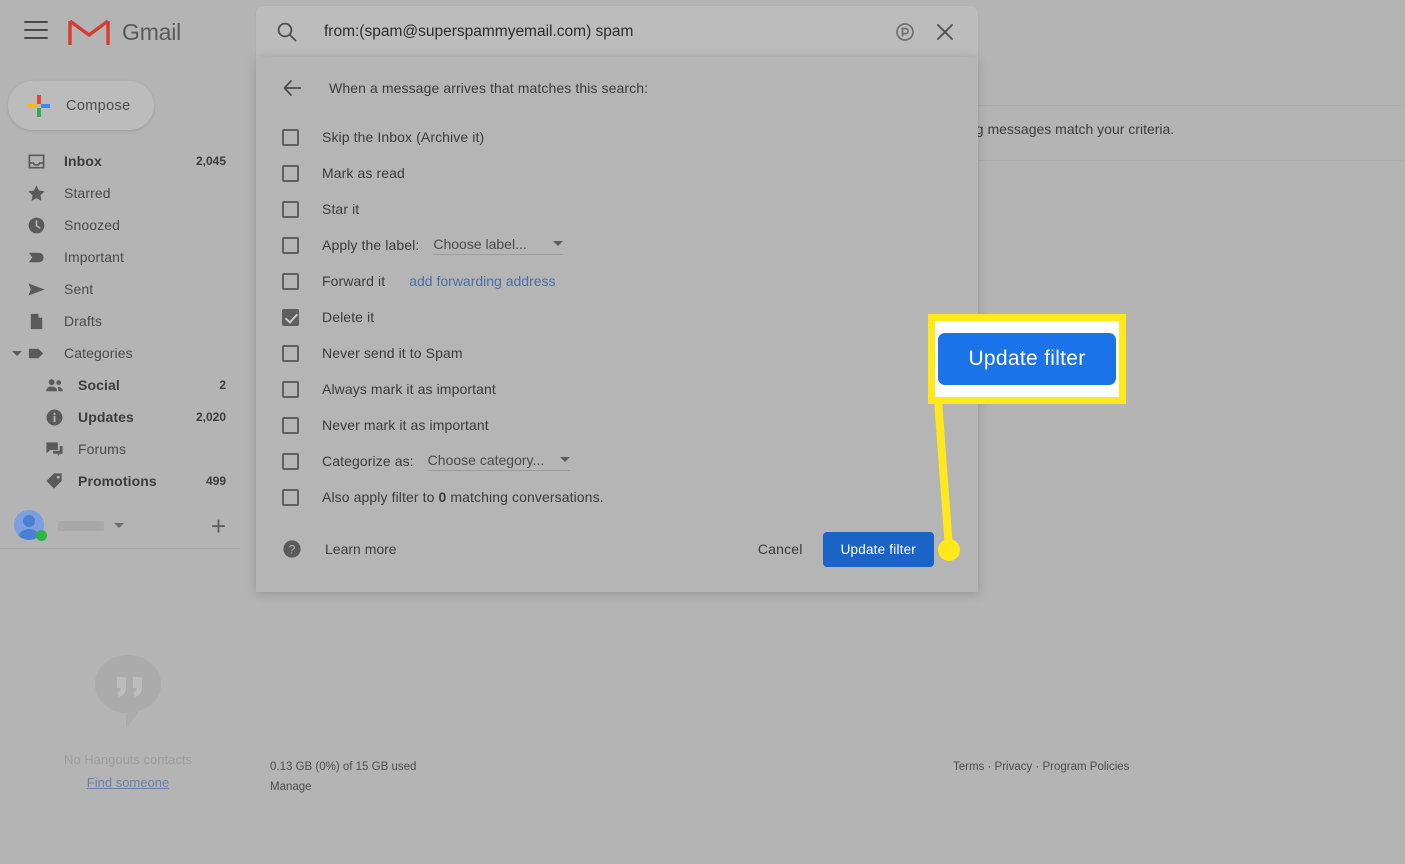 The width and height of the screenshot is (1405, 864). Describe the element at coordinates (218, 526) in the screenshot. I see `hangouts-add-icon: +` at that location.